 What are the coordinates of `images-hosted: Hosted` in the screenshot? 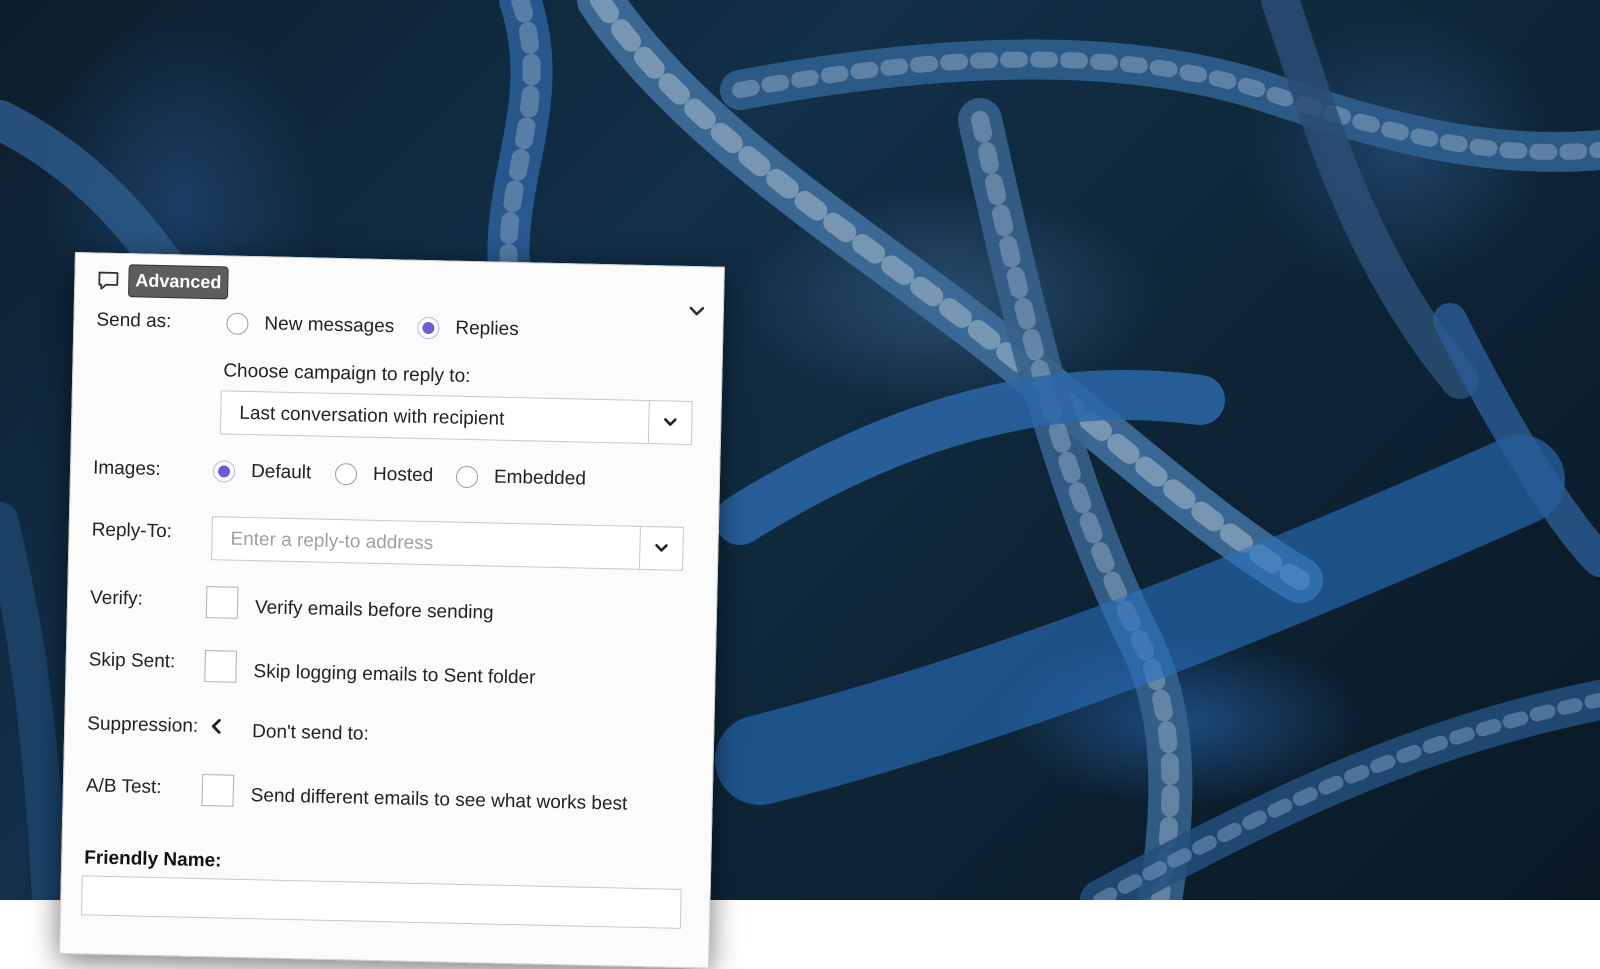 It's located at (384, 474).